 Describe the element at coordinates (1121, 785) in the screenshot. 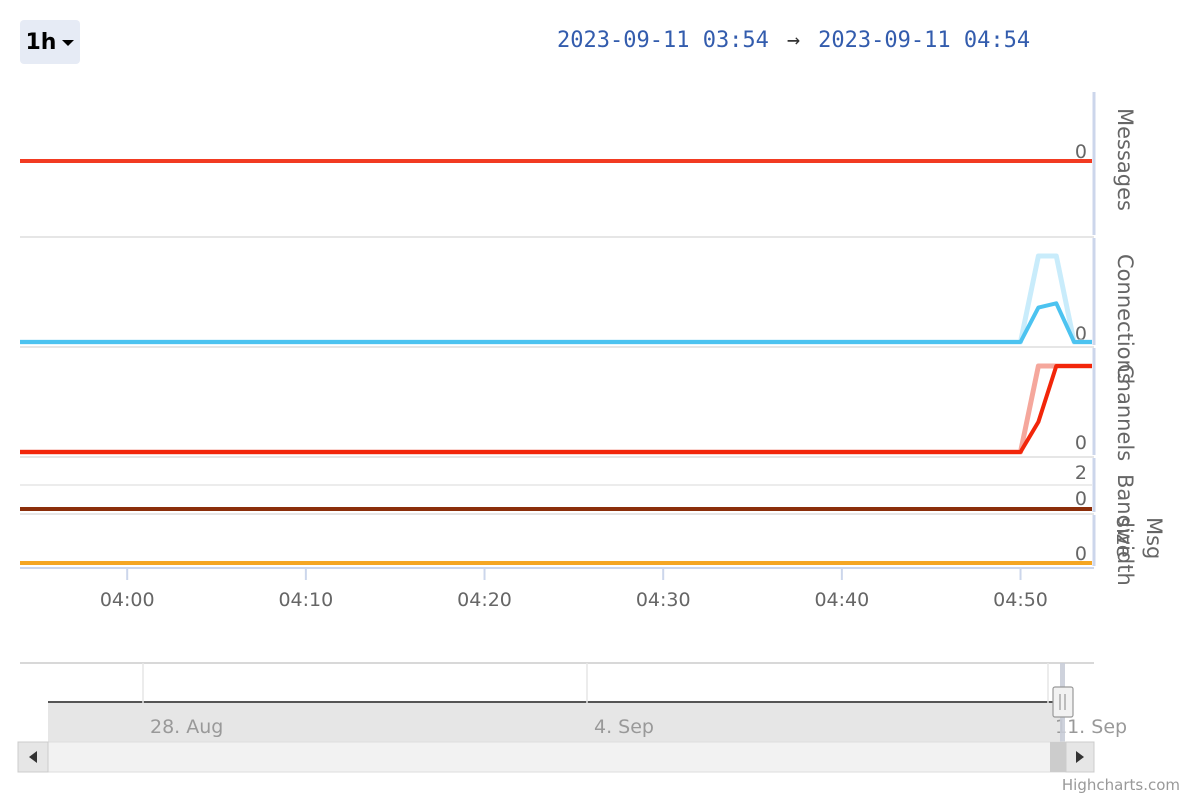

I see `credits-text: Highcharts.com` at that location.